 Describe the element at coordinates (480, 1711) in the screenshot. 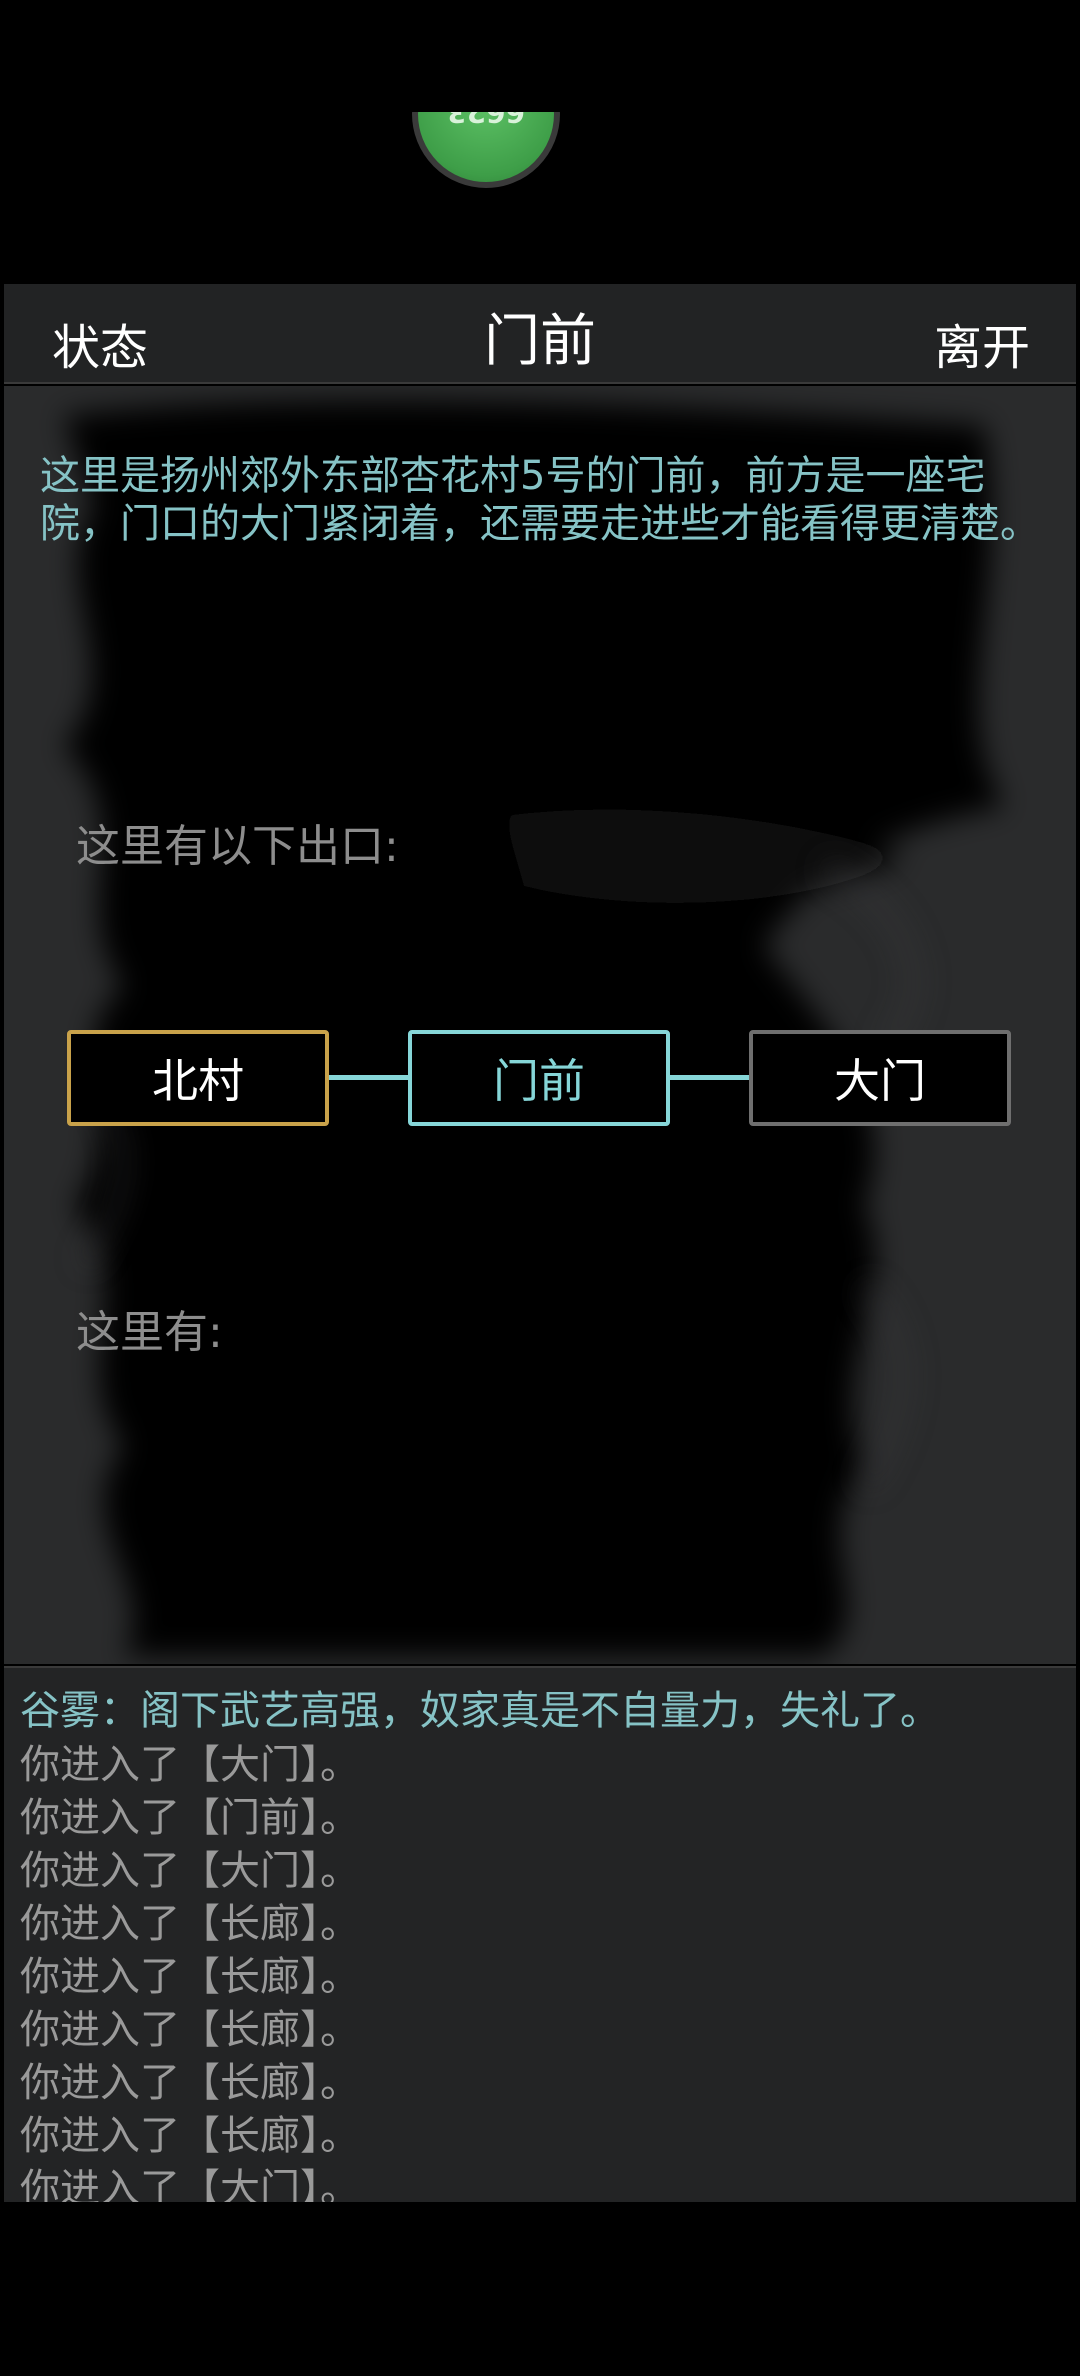

I see `log-line: 谷雾：阁下武艺高强，奴家真是不自量力，失礼了。` at that location.